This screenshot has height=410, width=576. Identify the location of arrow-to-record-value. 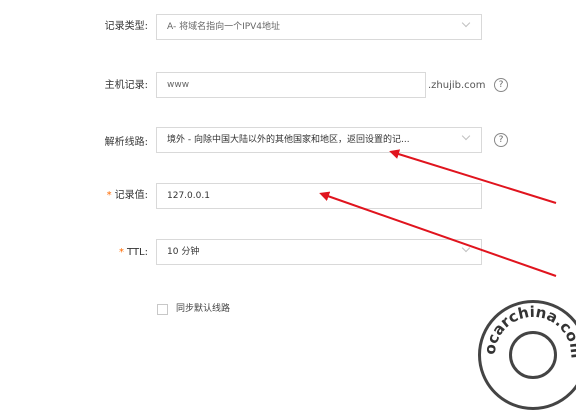
(438, 234).